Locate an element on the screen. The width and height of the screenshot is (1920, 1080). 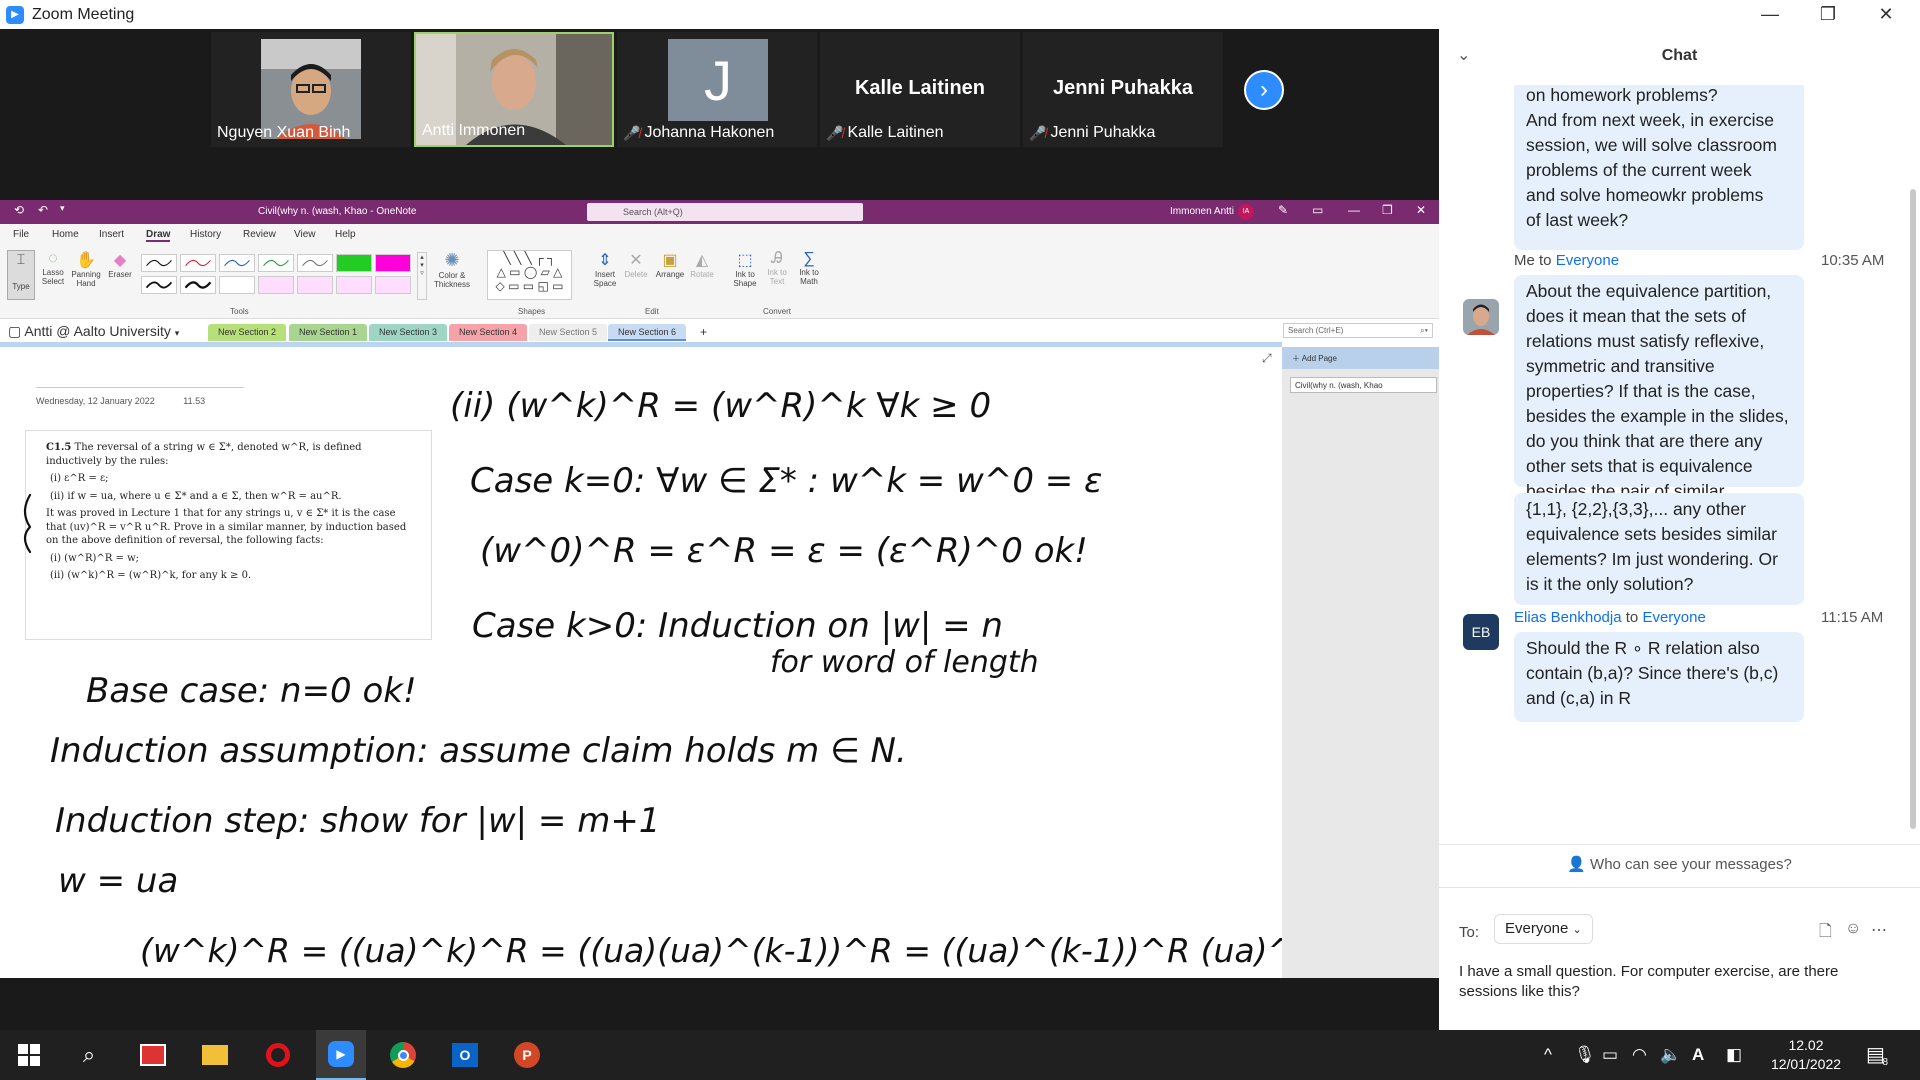
menu-home: Home is located at coordinates (65, 234).